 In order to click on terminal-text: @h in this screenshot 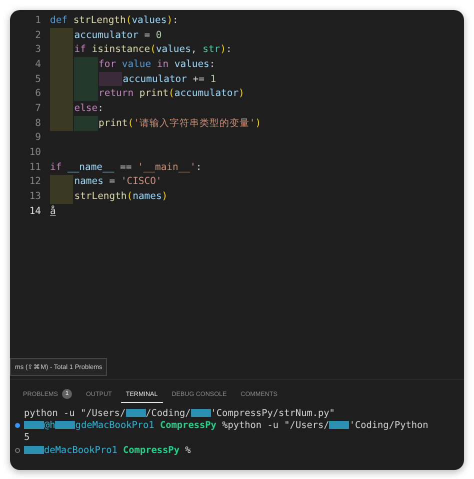, I will do `click(50, 425)`.